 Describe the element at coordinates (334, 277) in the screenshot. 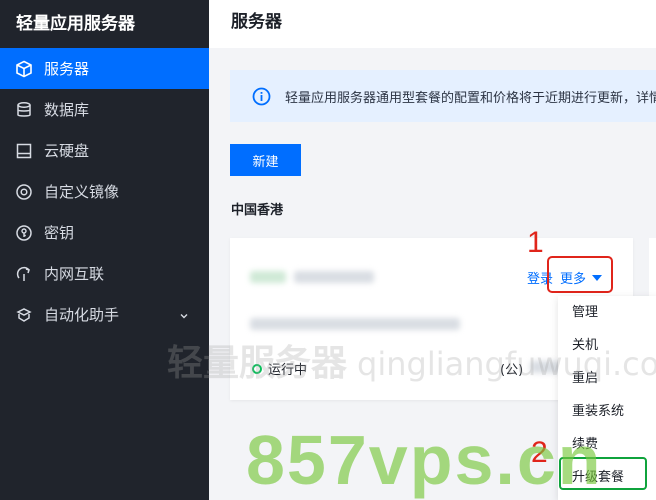

I see `server-id-blurred` at that location.